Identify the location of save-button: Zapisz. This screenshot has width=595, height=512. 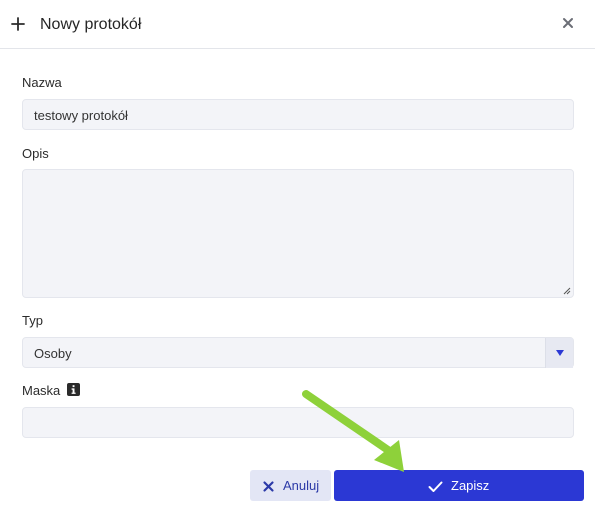
(459, 485).